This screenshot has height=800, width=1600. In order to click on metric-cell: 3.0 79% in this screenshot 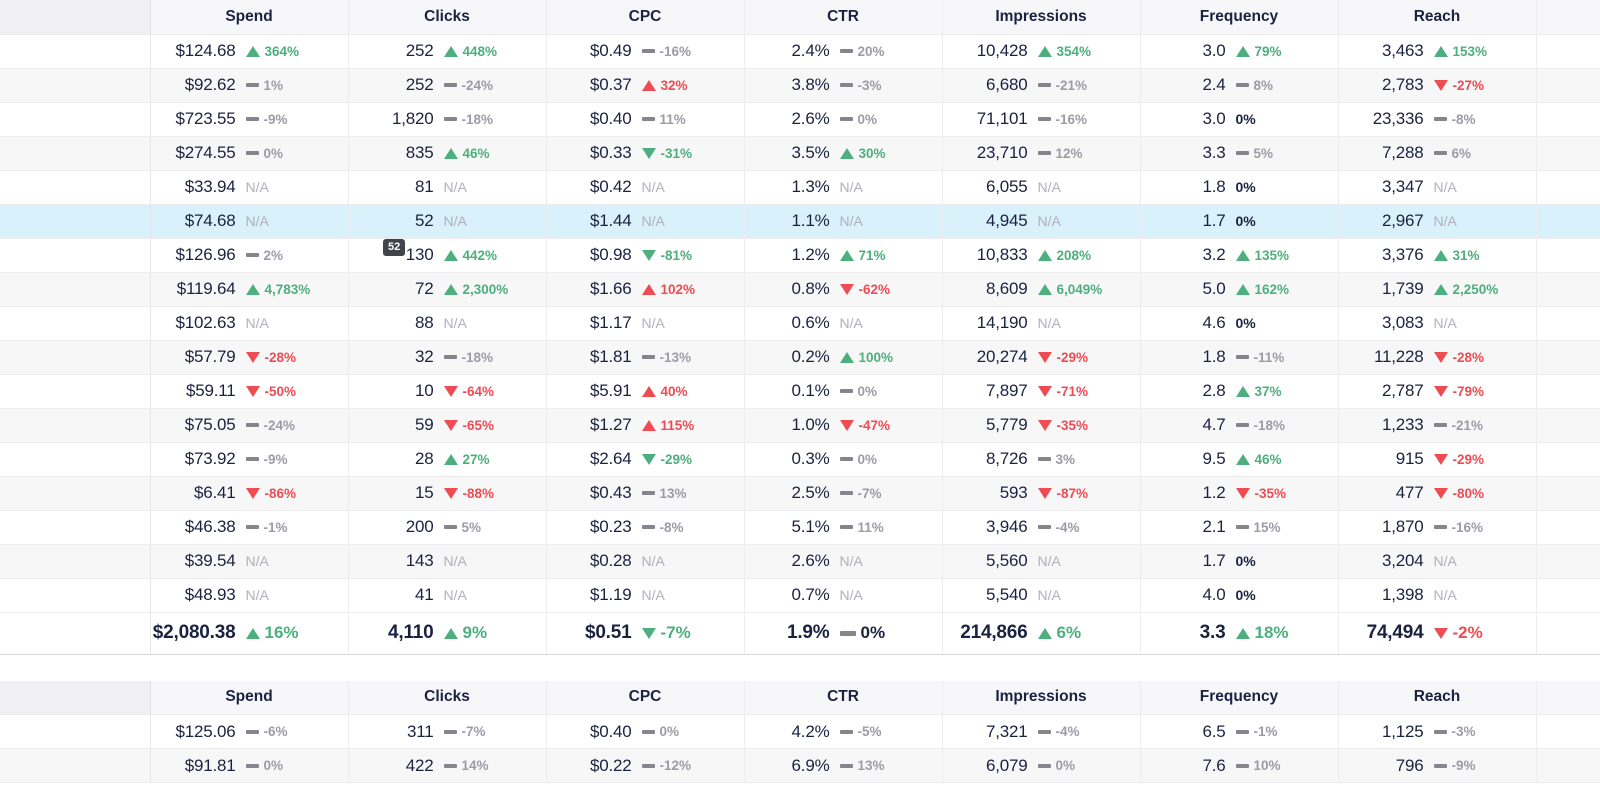, I will do `click(1239, 51)`.